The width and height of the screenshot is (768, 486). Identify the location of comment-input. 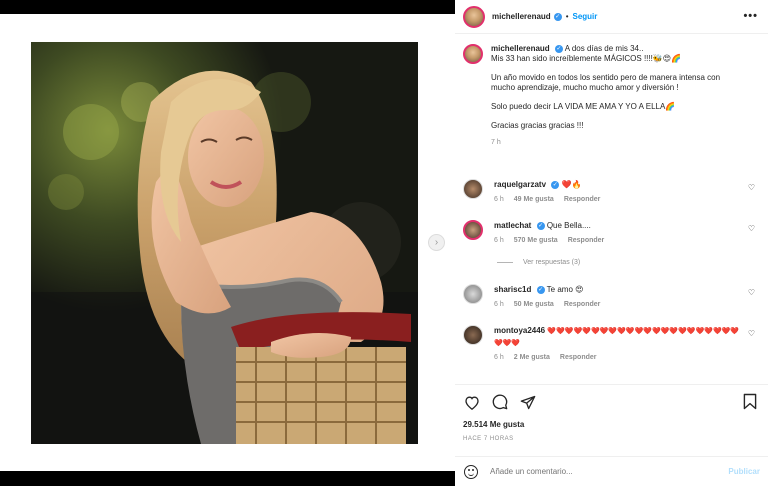
(609, 471).